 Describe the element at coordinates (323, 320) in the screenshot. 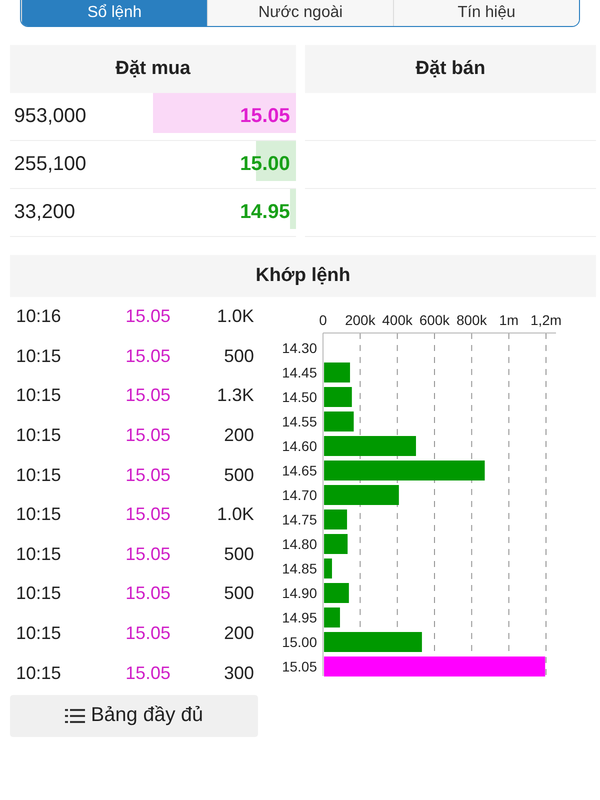

I see `tick-label: 0` at that location.